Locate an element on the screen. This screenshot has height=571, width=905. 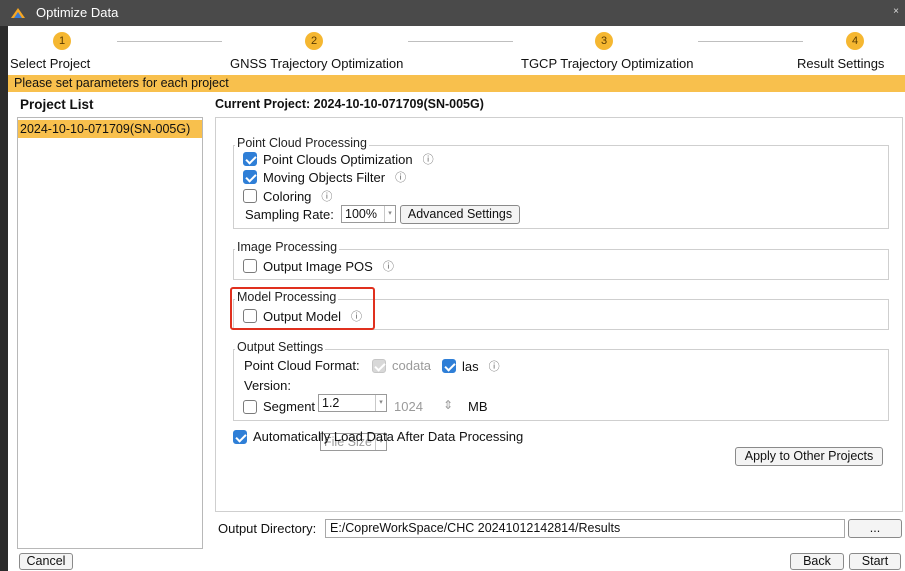
step-3-indicator: 3 is located at coordinates (604, 41).